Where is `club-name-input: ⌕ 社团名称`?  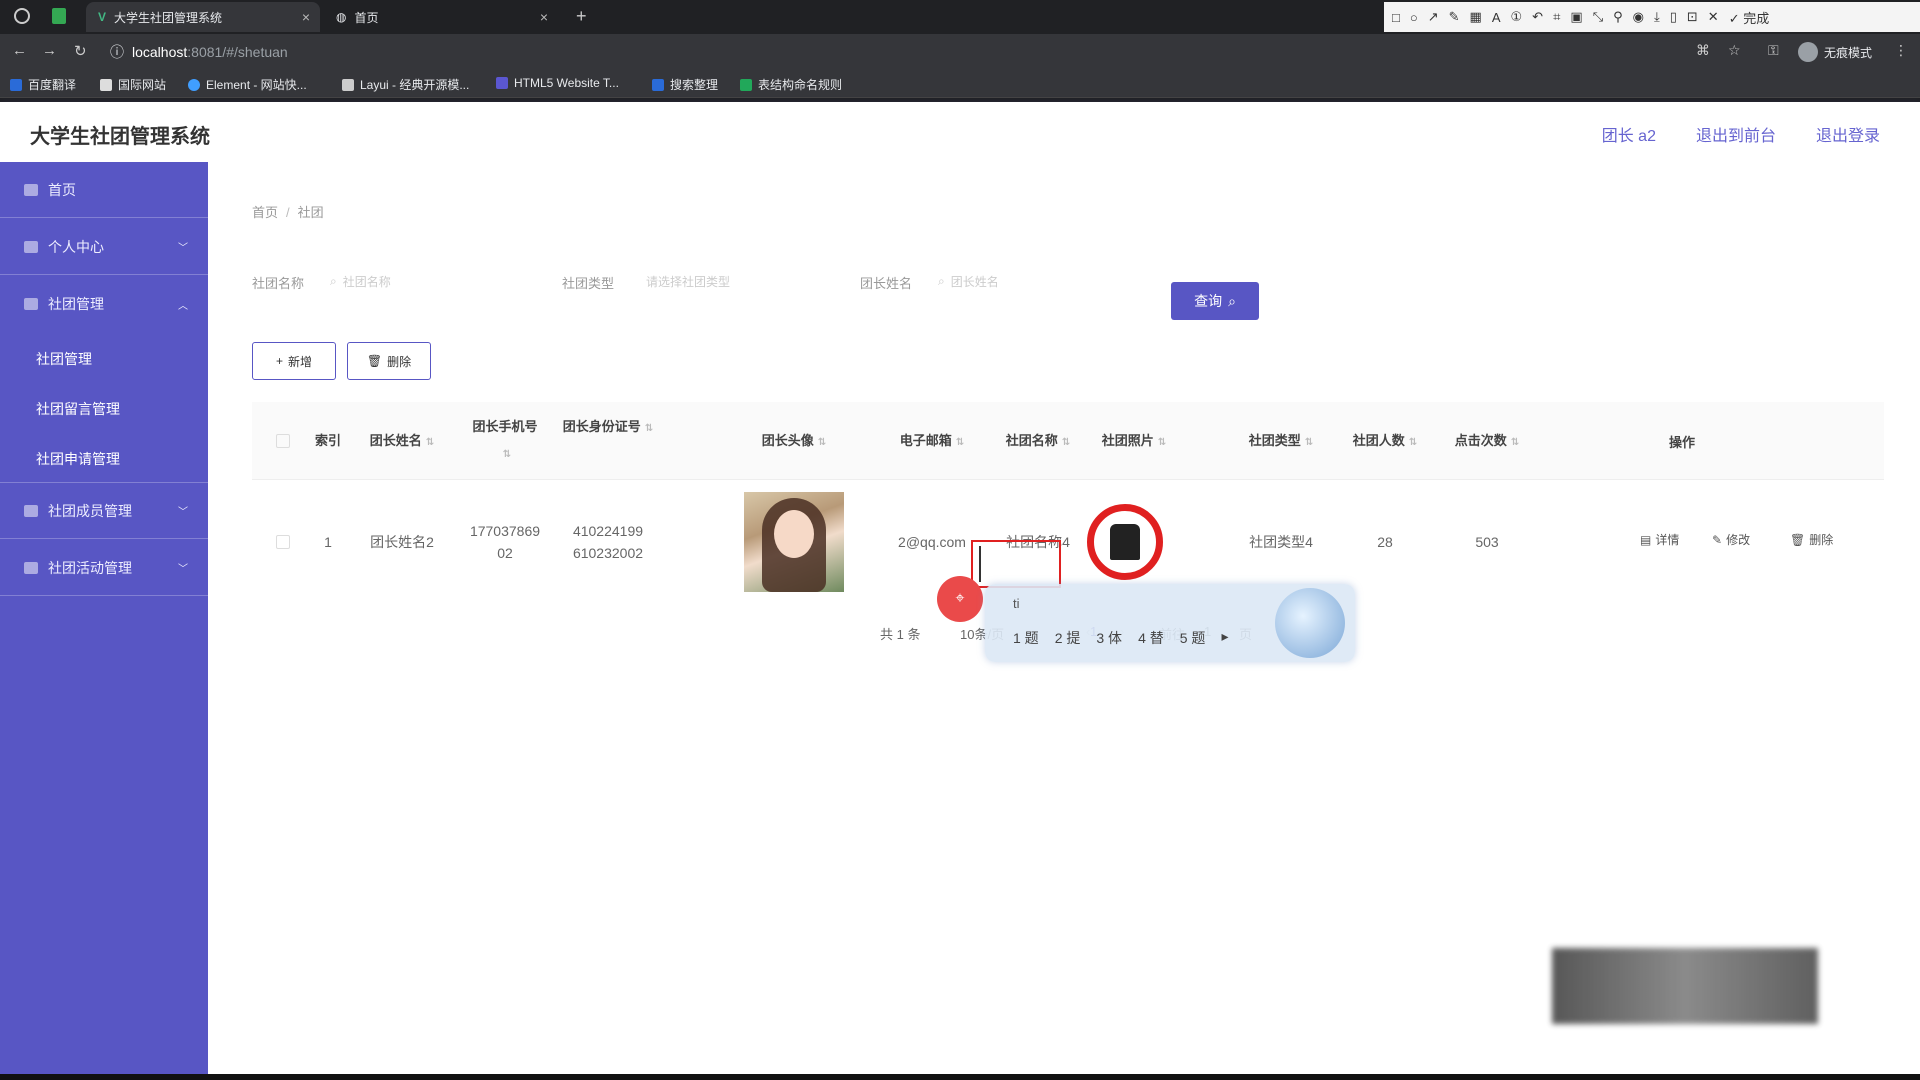 club-name-input: ⌕ 社团名称 is located at coordinates (415, 281).